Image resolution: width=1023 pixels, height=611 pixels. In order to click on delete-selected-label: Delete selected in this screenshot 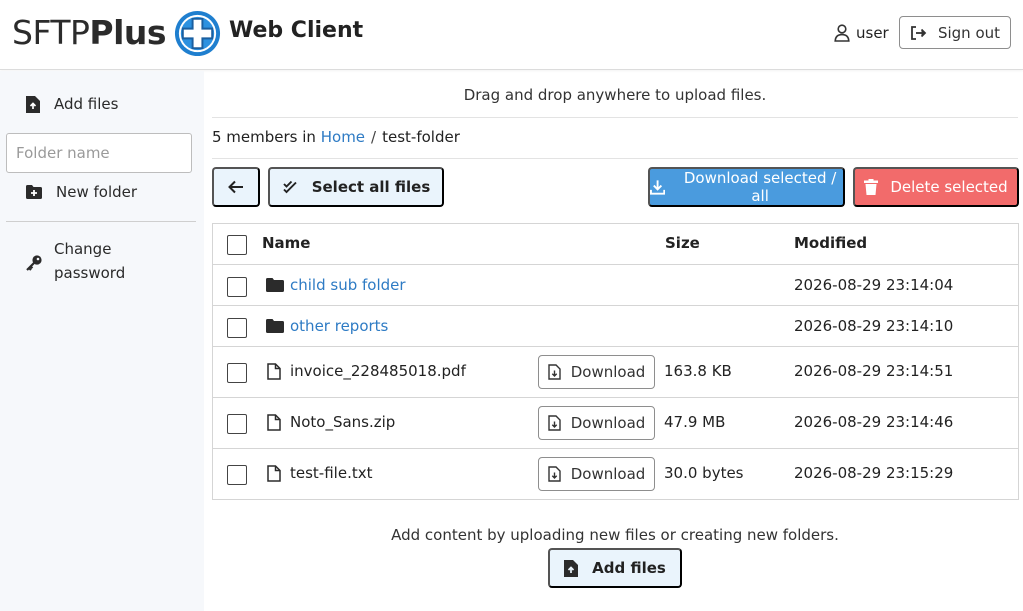, I will do `click(949, 187)`.